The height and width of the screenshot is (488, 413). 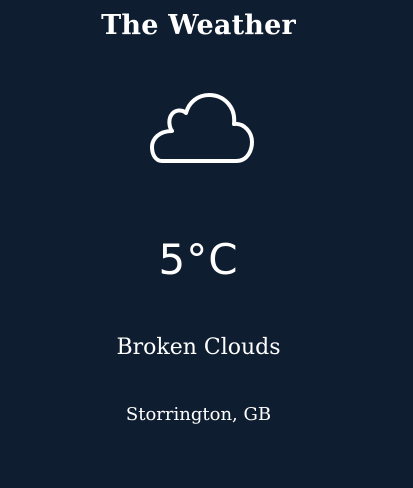 What do you see at coordinates (198, 347) in the screenshot?
I see `weather-condition: Broken Clouds` at bounding box center [198, 347].